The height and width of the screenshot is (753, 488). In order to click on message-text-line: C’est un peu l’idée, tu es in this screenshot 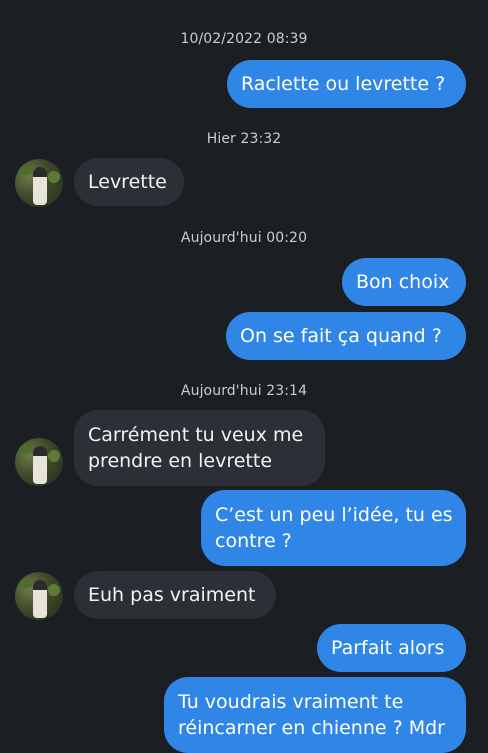, I will do `click(334, 515)`.